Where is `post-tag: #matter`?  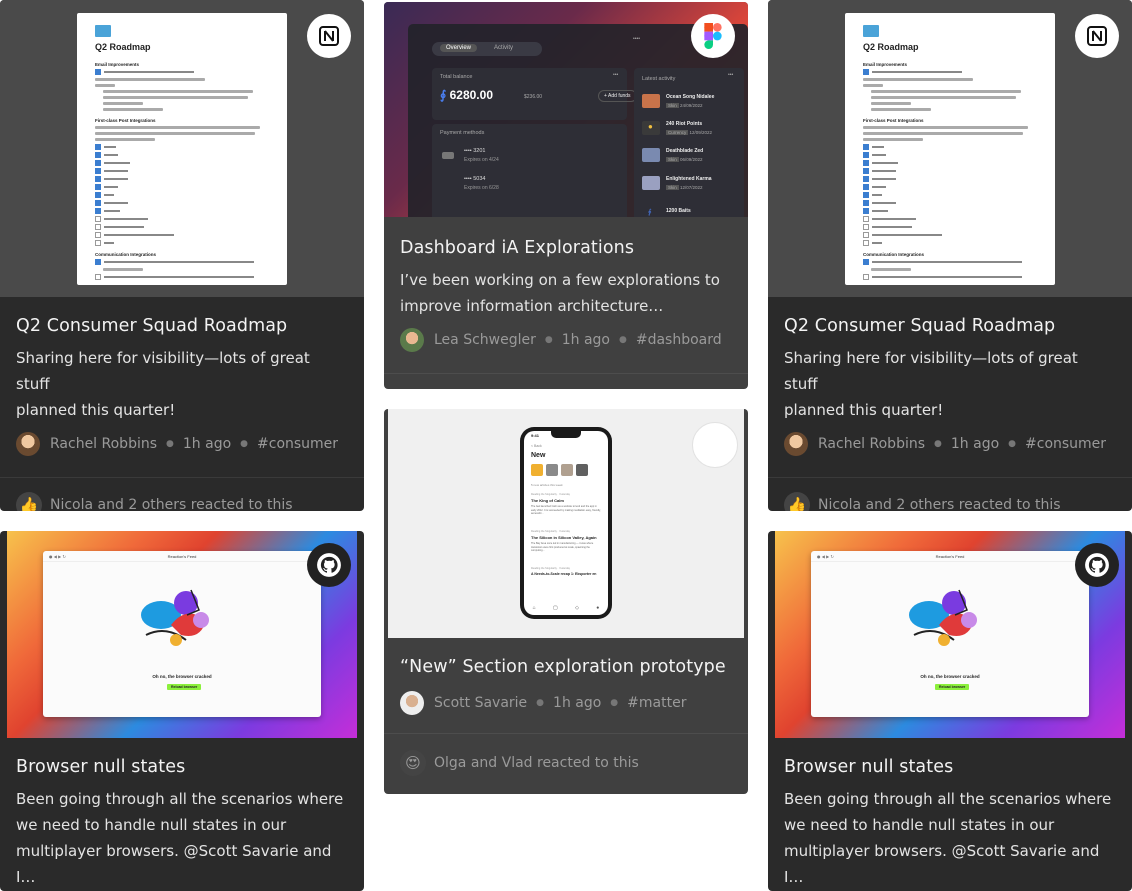
post-tag: #matter is located at coordinates (656, 703).